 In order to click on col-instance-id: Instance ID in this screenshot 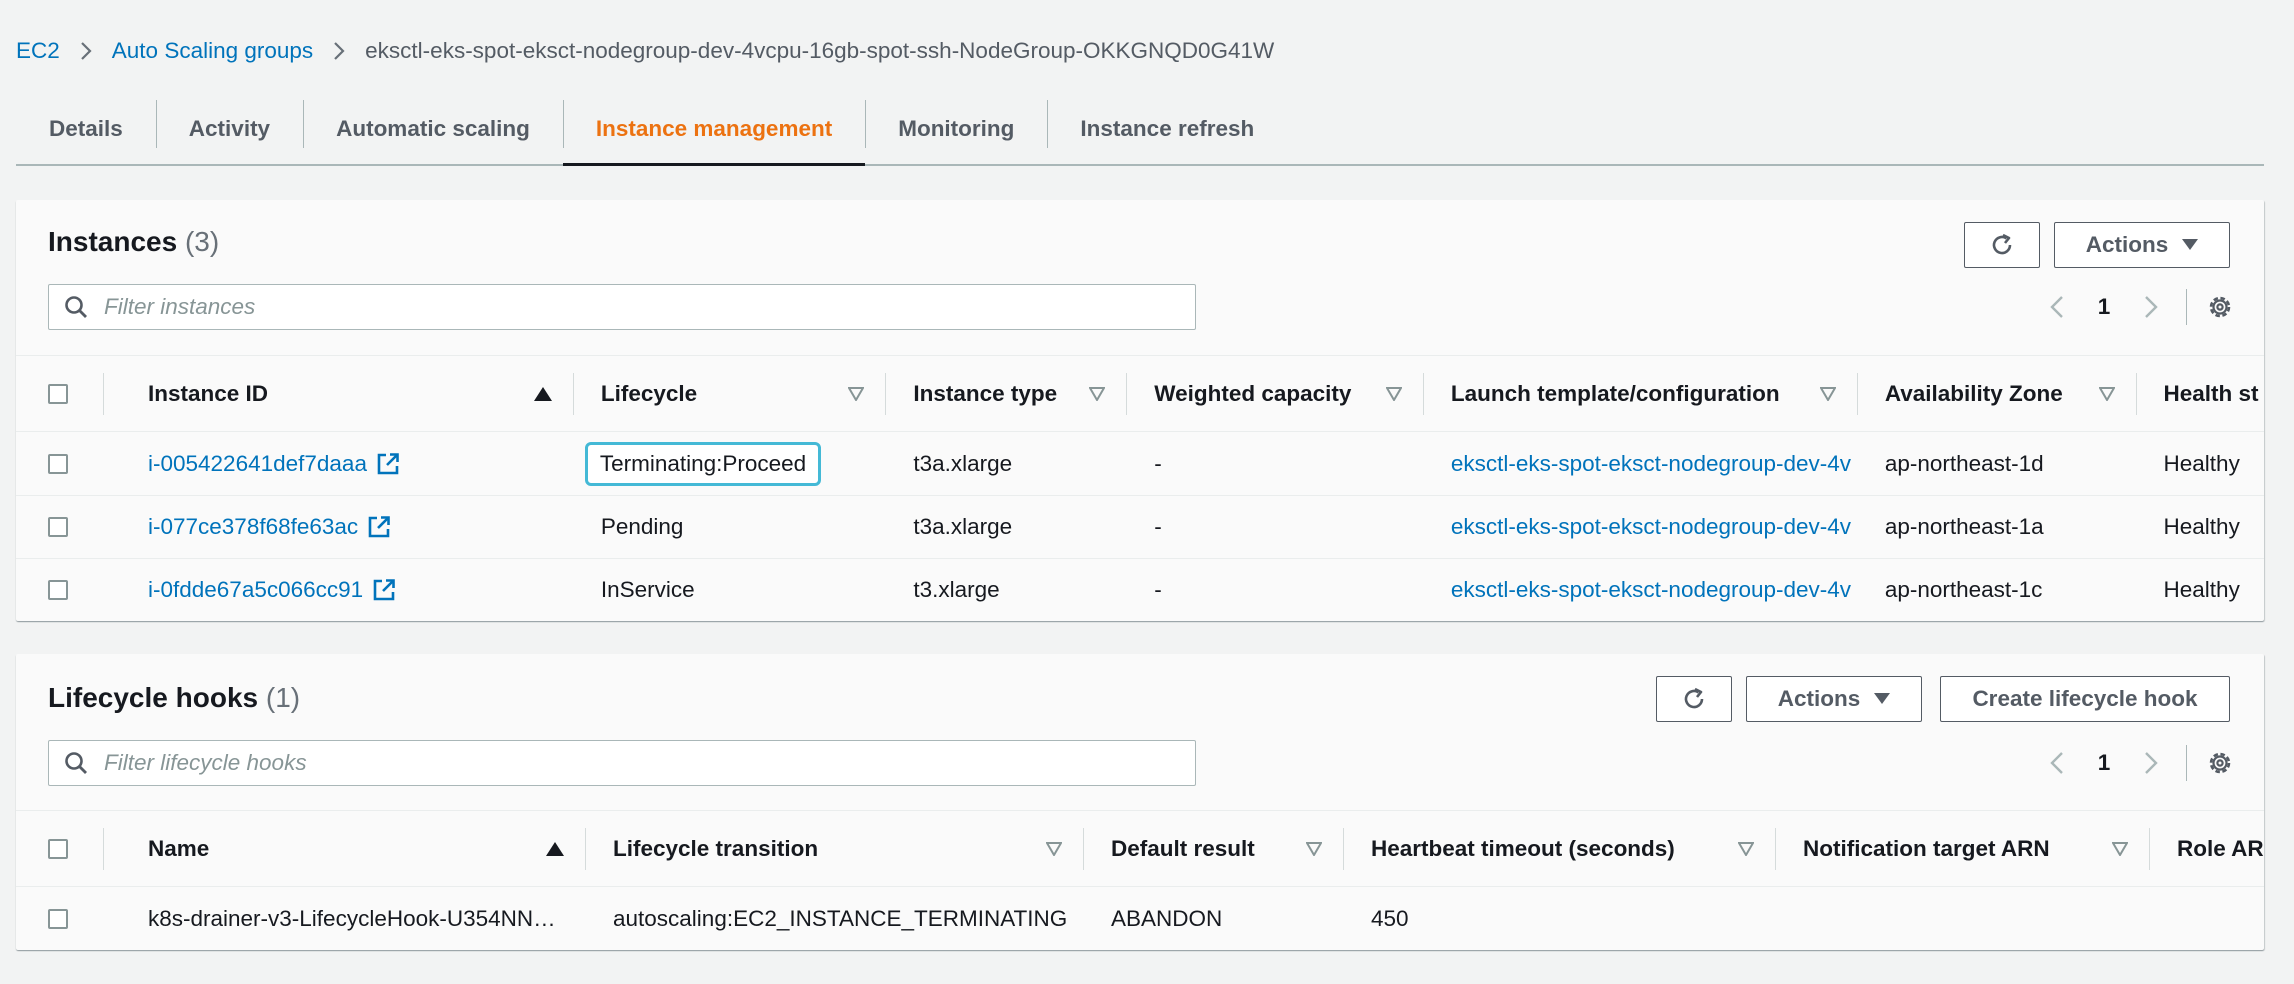, I will do `click(339, 393)`.